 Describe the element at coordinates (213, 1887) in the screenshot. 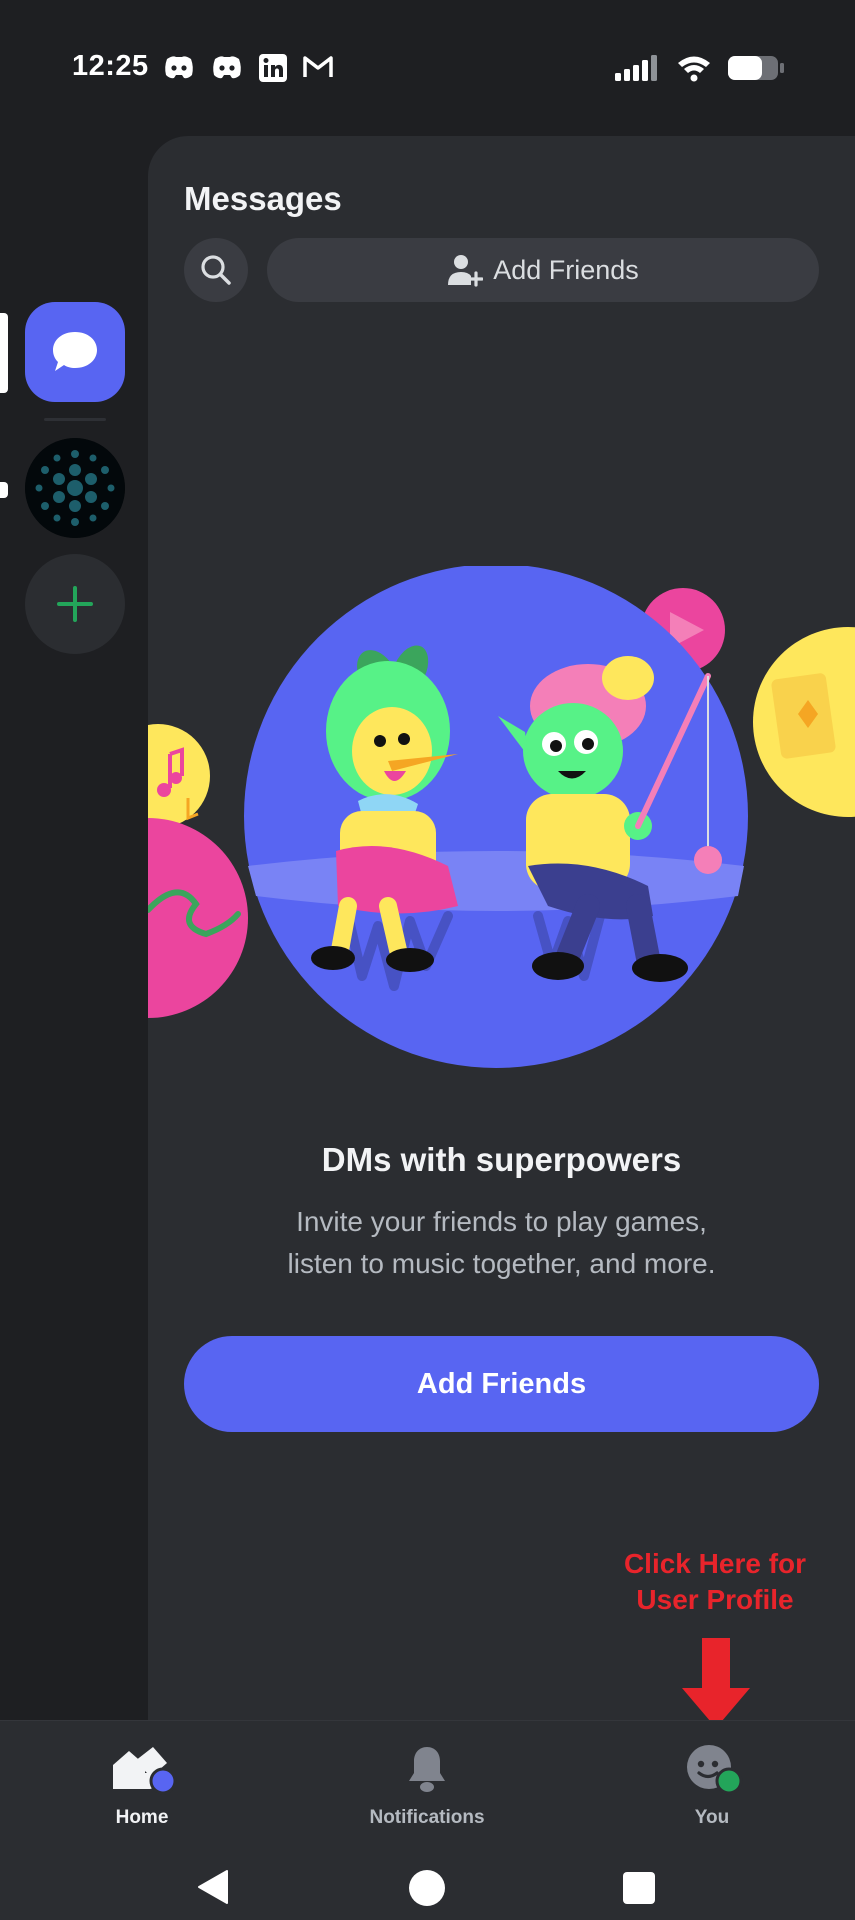

I see `back-icon` at that location.